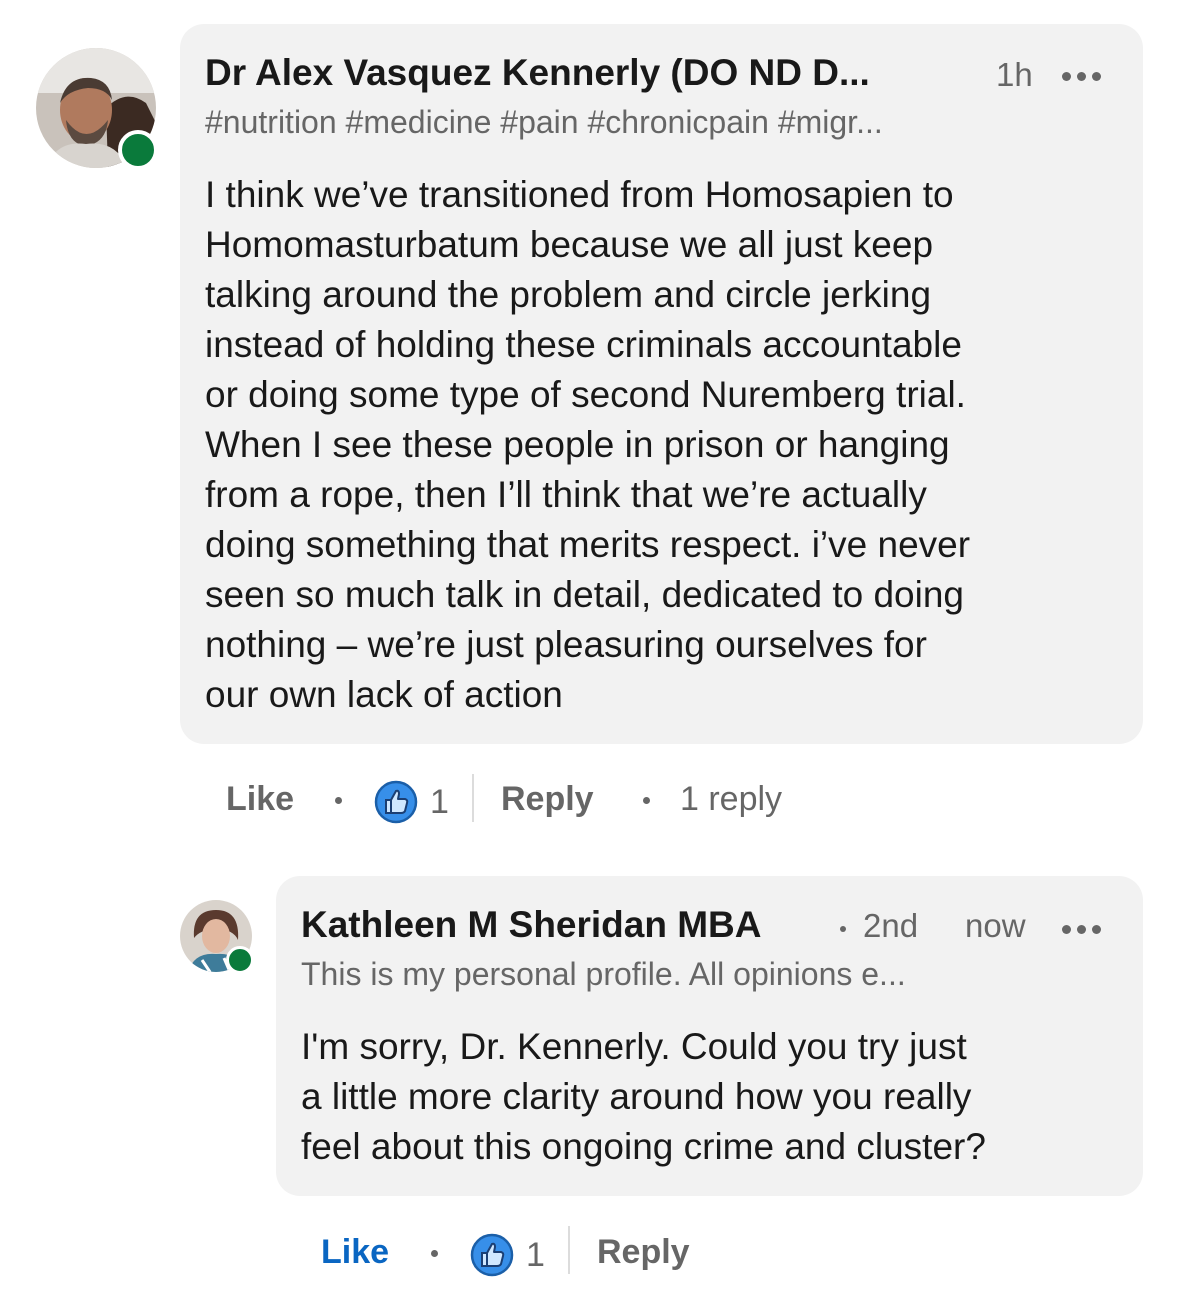 This screenshot has width=1179, height=1295. What do you see at coordinates (995, 925) in the screenshot?
I see `reply-timestamp: now` at bounding box center [995, 925].